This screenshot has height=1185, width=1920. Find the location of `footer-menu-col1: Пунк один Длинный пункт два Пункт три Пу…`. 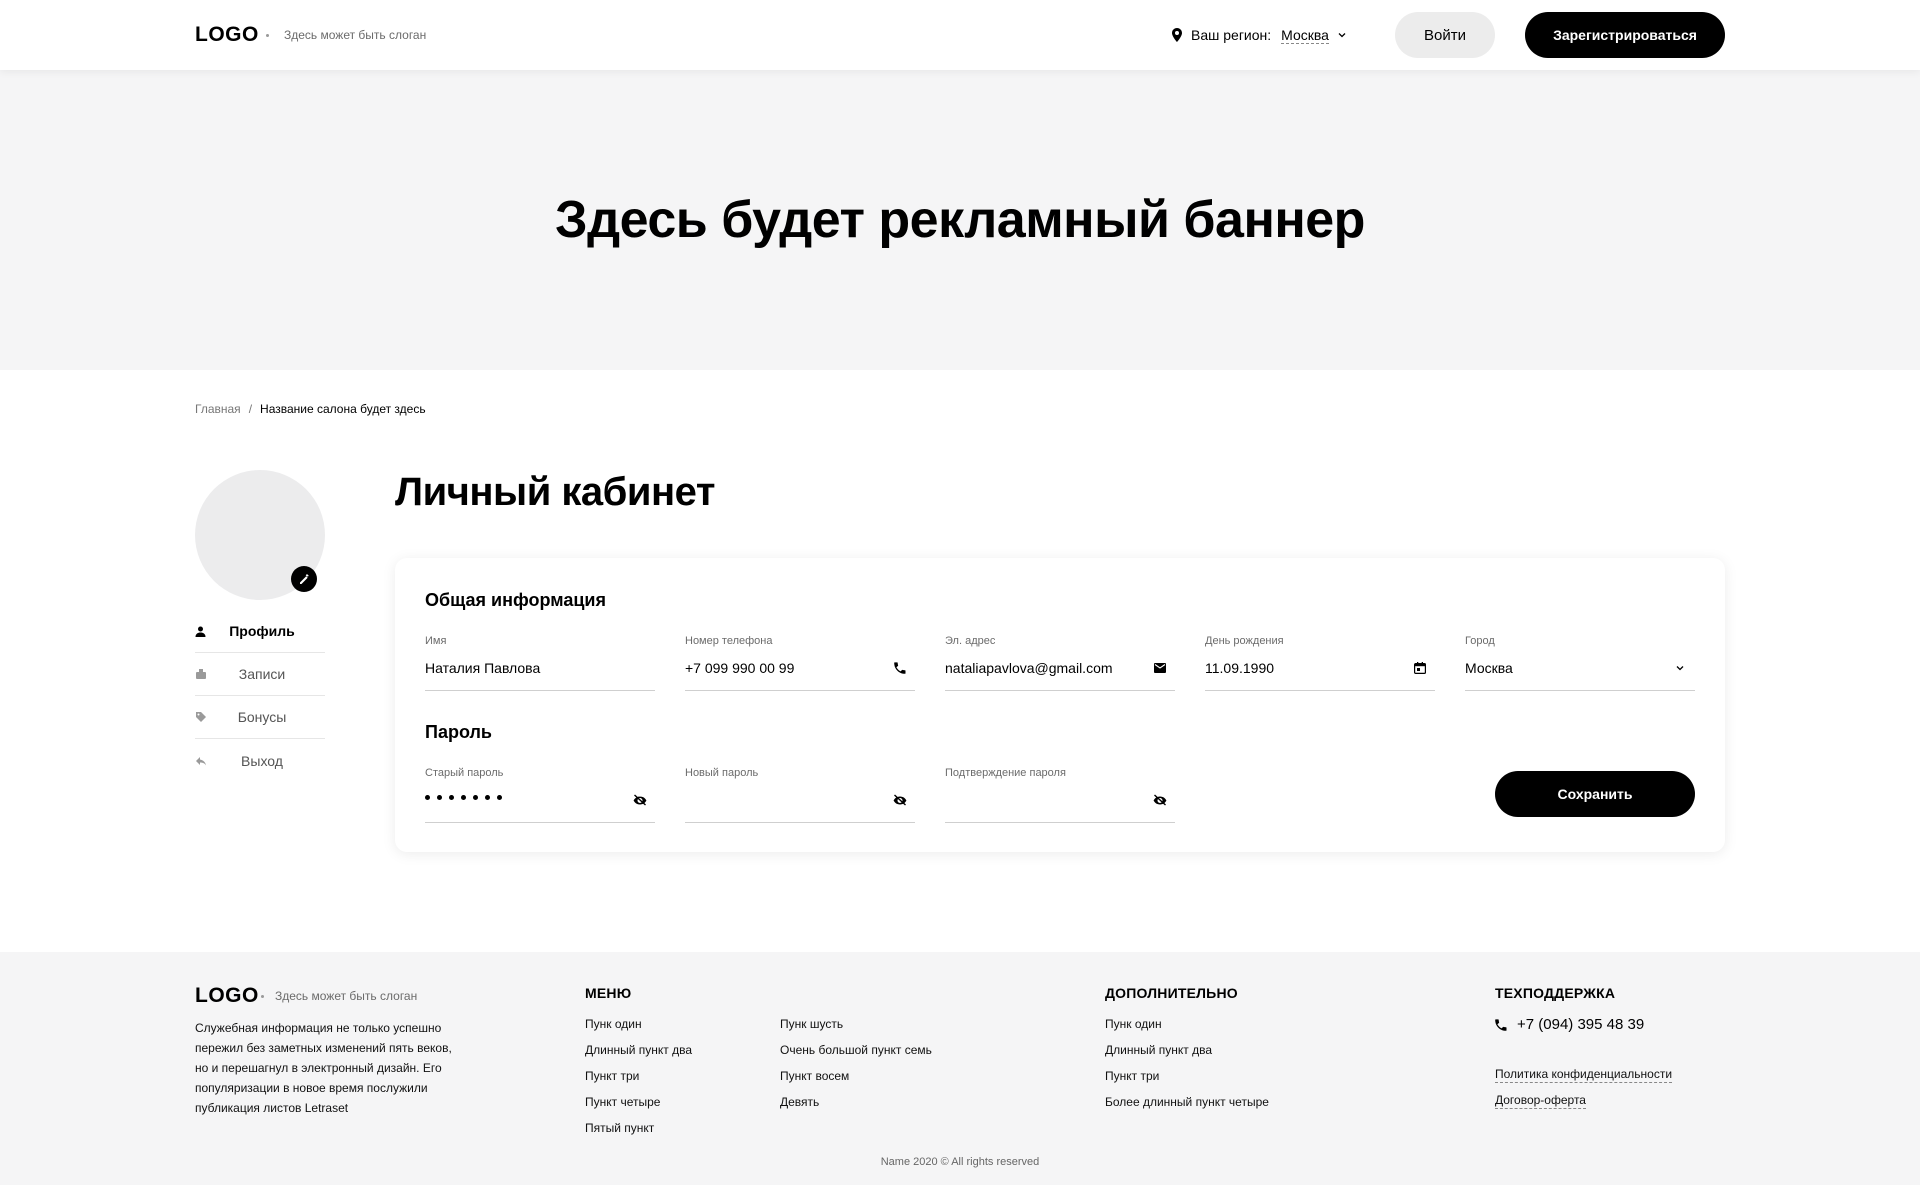

footer-menu-col1: Пунк один Длинный пункт два Пункт три Пу… is located at coordinates (638, 1081).